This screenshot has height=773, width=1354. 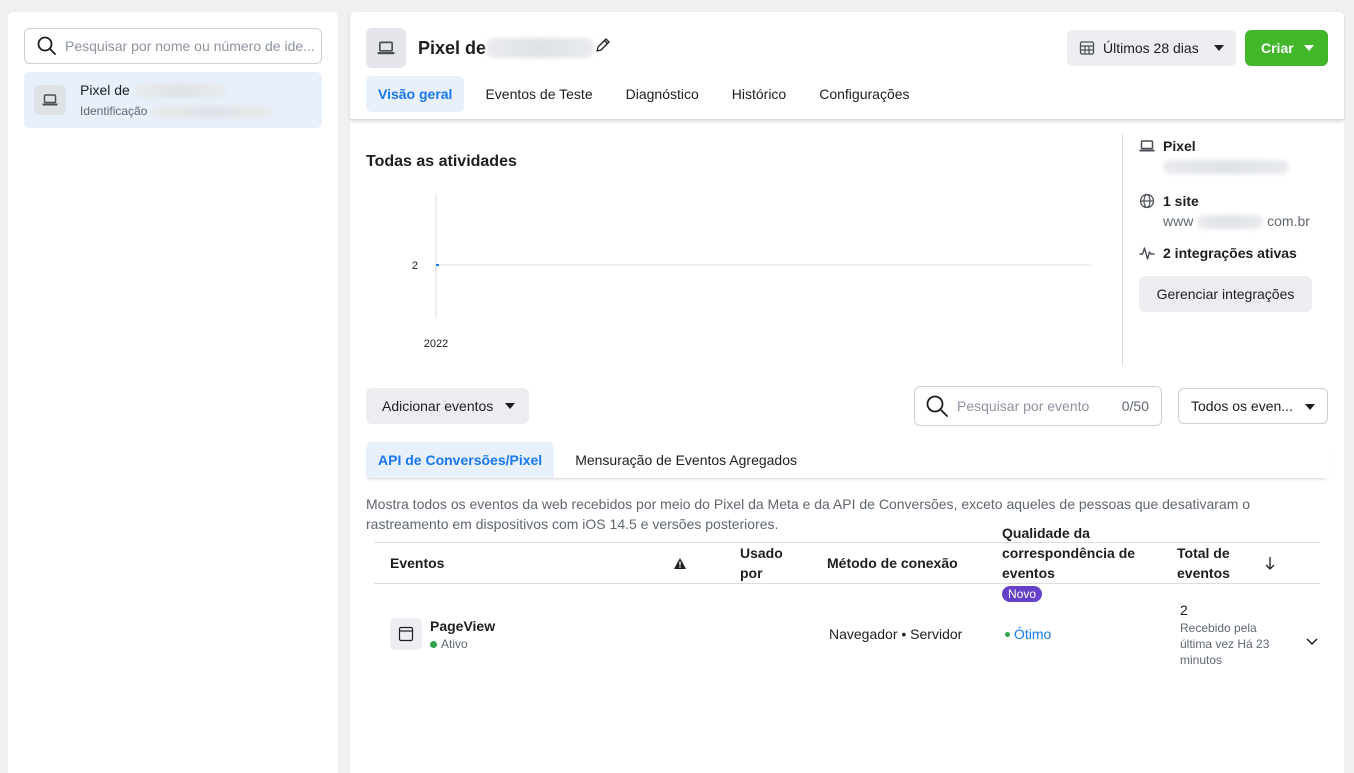 I want to click on pencil-icon, so click(x=603, y=45).